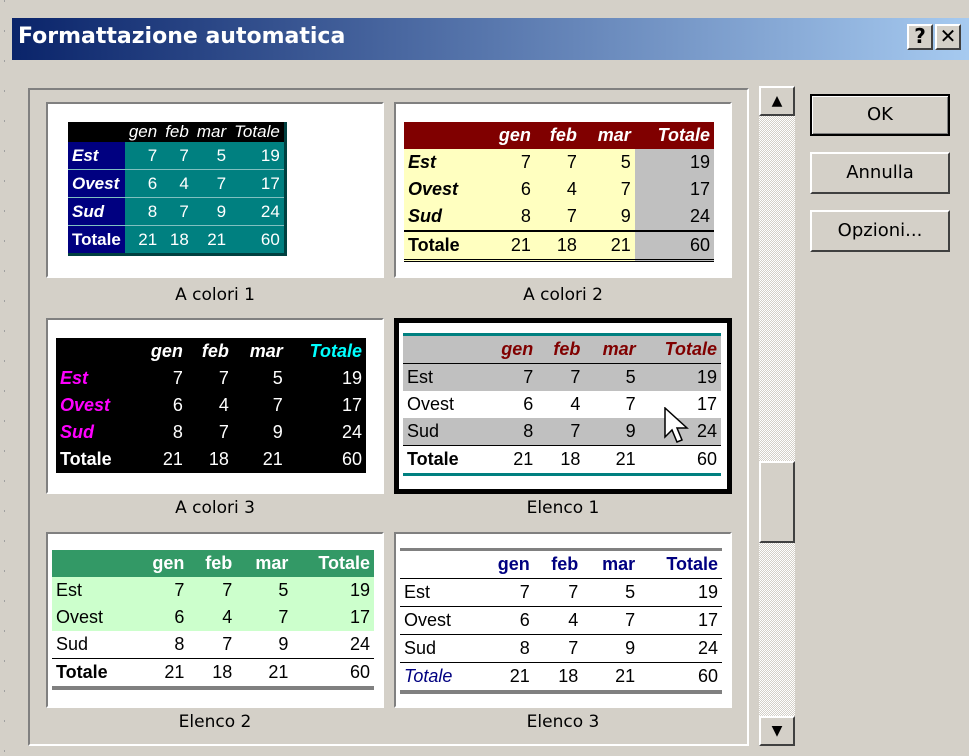  I want to click on help-button: ?, so click(920, 37).